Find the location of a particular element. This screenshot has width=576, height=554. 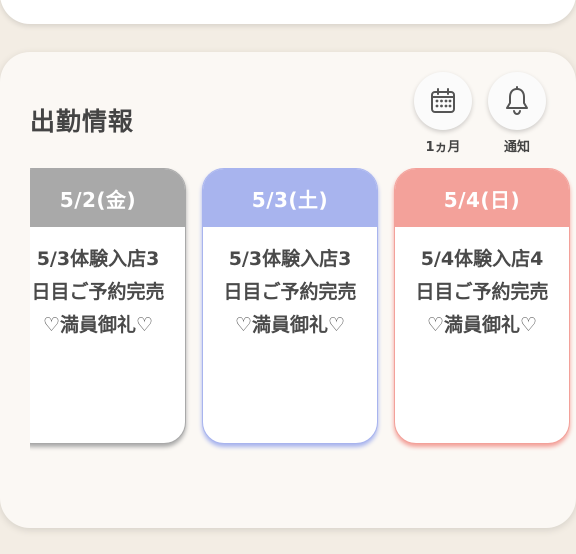

month-view-button: 1ヵ月 is located at coordinates (443, 113).